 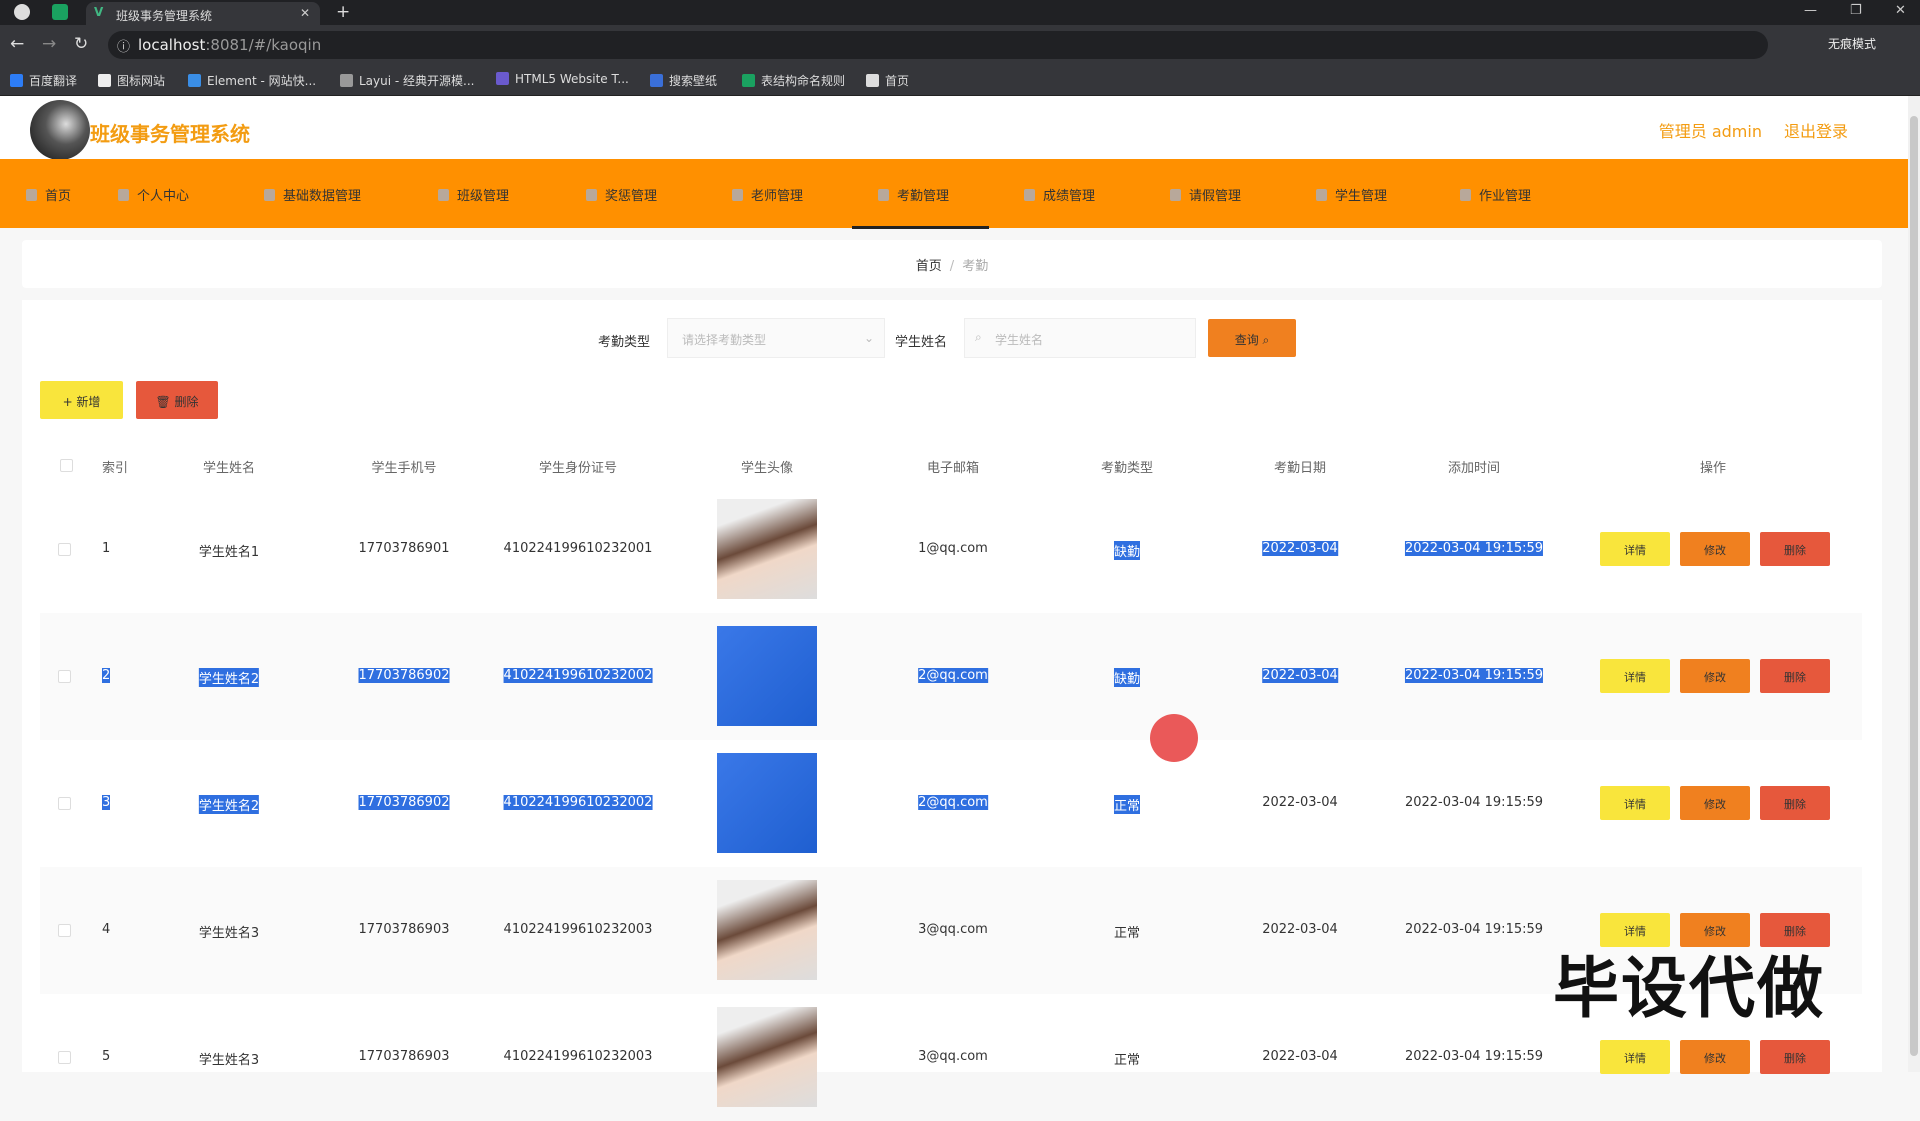 What do you see at coordinates (81, 400) in the screenshot?
I see `add-button: + 新增` at bounding box center [81, 400].